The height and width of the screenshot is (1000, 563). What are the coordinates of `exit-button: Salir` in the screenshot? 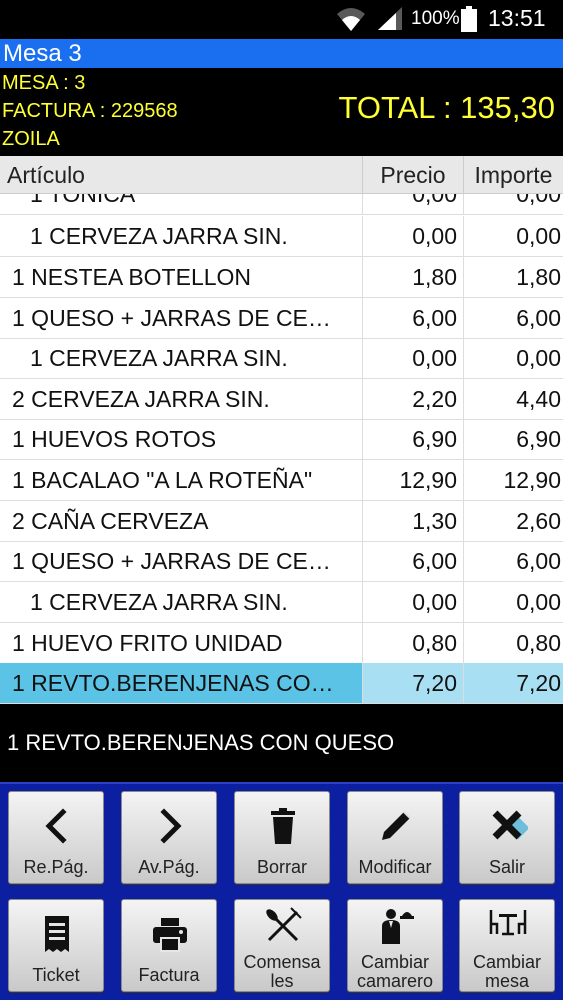 It's located at (507, 837).